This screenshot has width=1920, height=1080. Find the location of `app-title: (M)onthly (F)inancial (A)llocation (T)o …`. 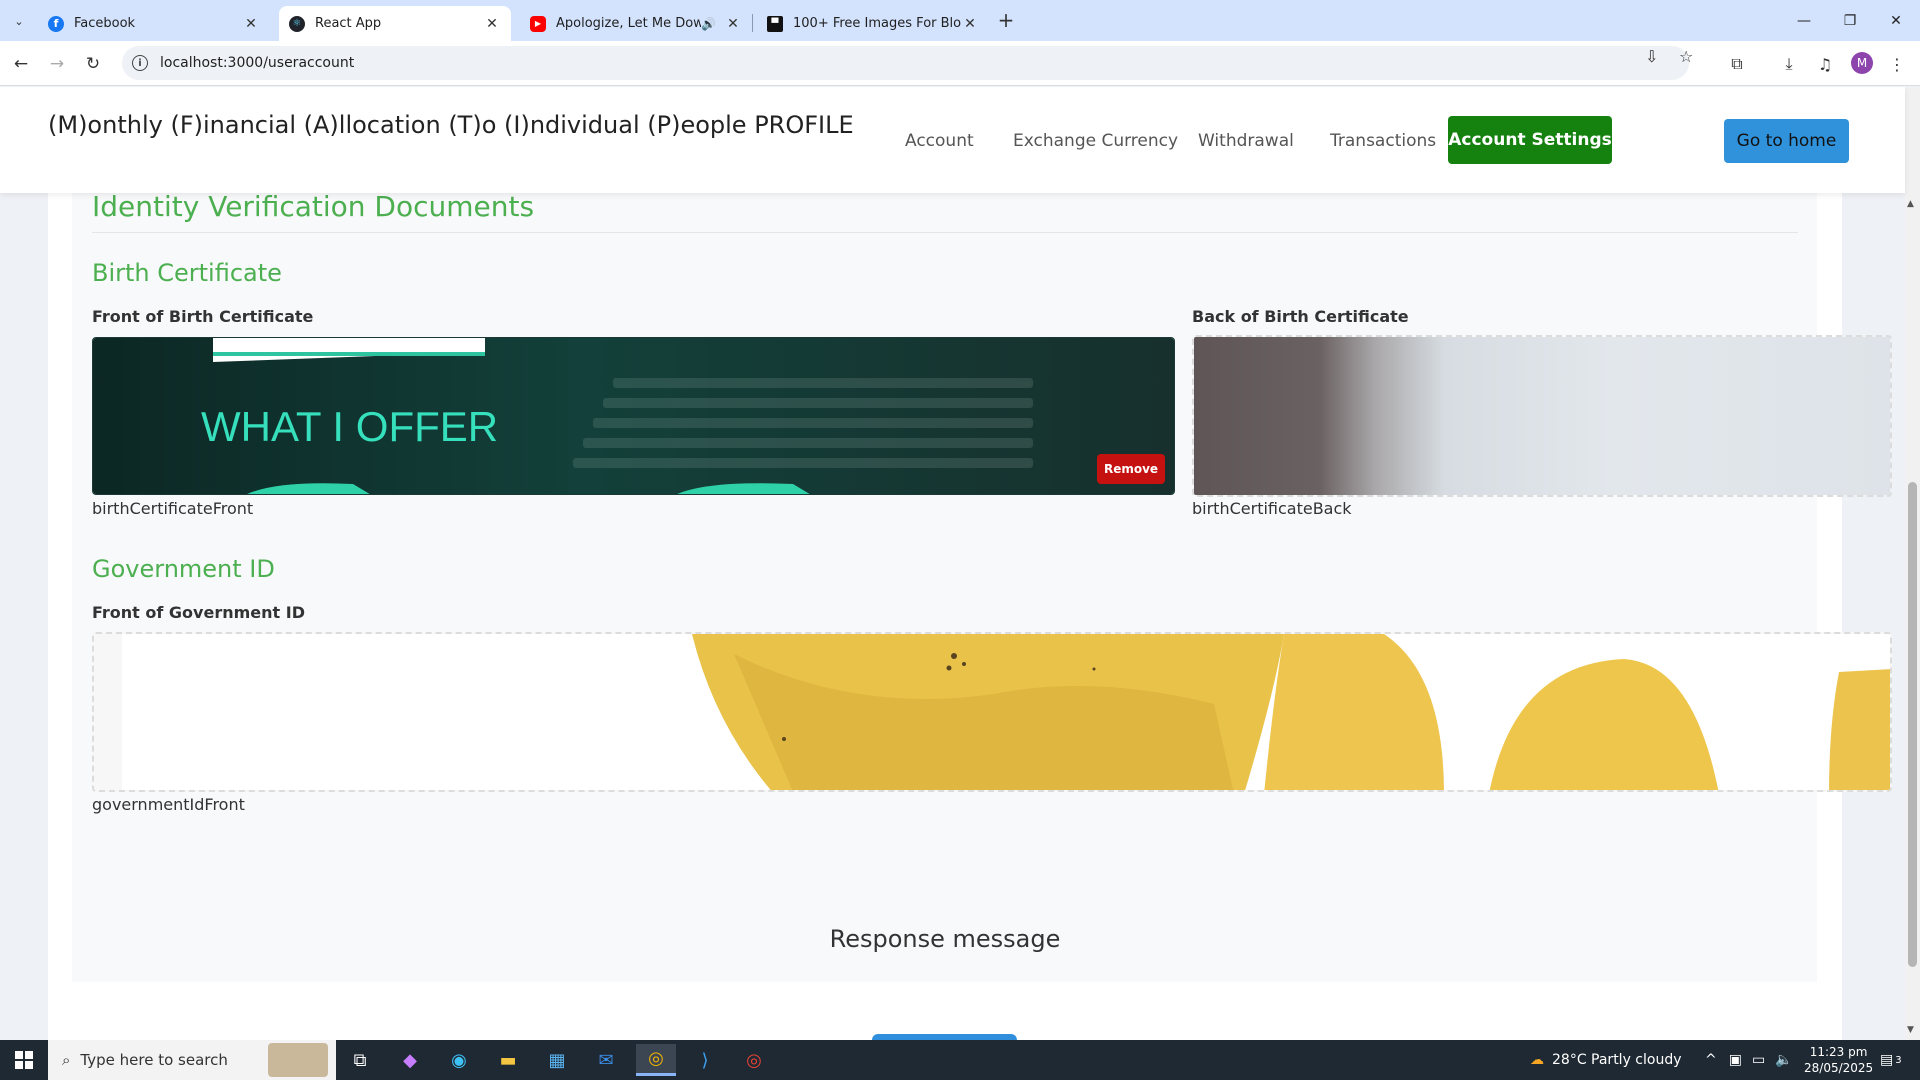

app-title: (M)onthly (F)inancial (A)llocation (T)o … is located at coordinates (451, 125).